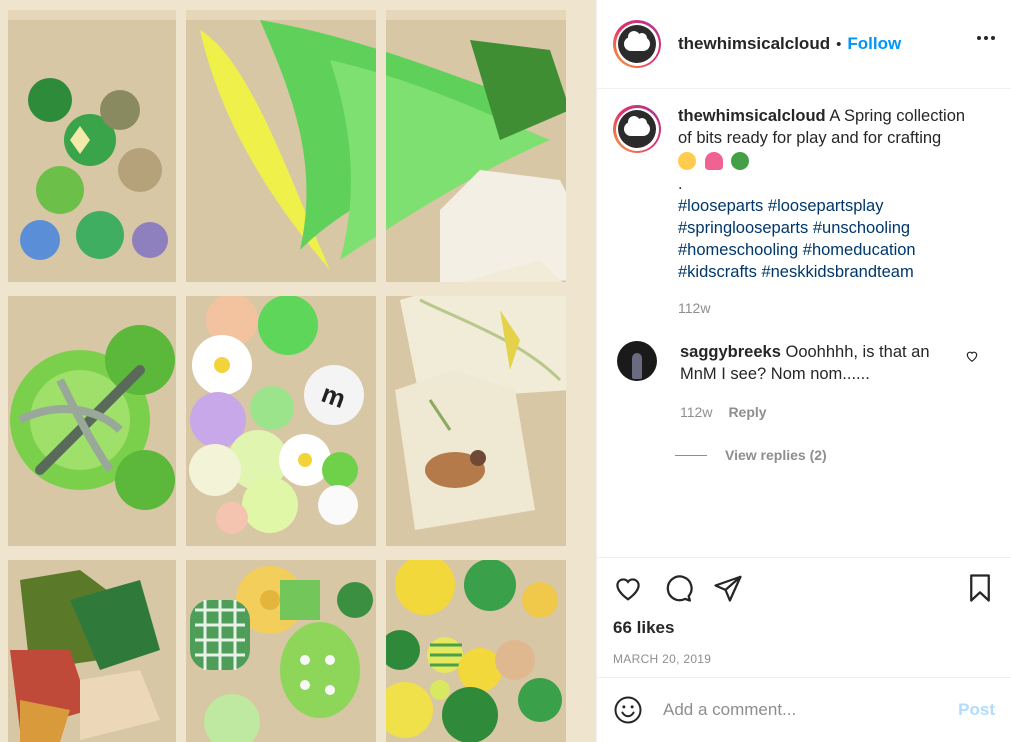 The width and height of the screenshot is (1011, 742). What do you see at coordinates (738, 250) in the screenshot?
I see `hashtag-link: #homeschooling` at bounding box center [738, 250].